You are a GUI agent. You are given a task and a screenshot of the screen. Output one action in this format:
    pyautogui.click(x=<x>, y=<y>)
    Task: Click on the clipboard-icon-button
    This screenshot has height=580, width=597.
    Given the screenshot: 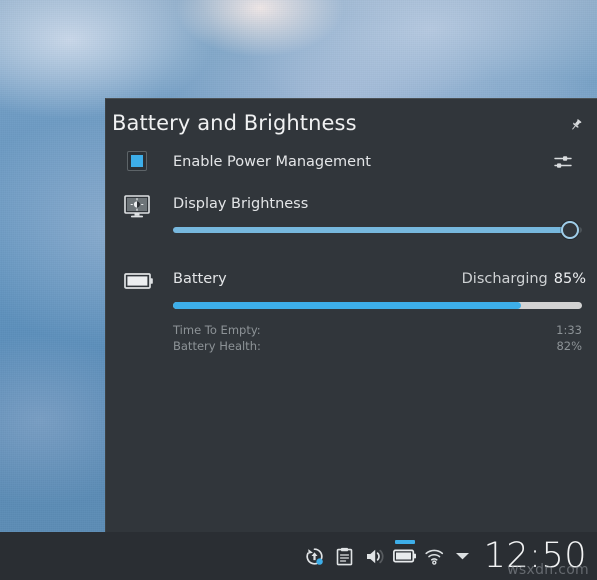 What is the action you would take?
    pyautogui.click(x=345, y=556)
    